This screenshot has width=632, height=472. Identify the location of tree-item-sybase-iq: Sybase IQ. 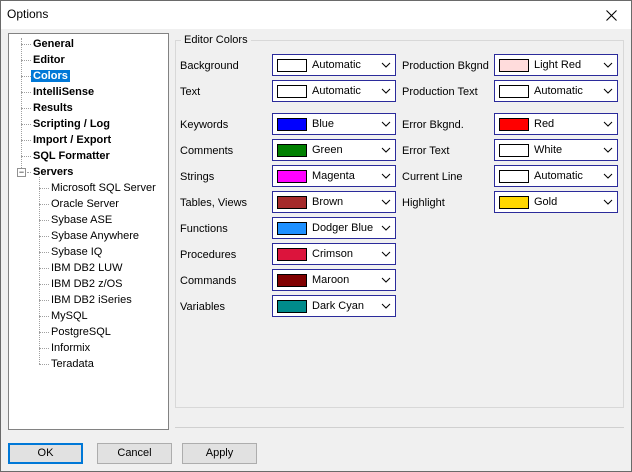
(76, 252).